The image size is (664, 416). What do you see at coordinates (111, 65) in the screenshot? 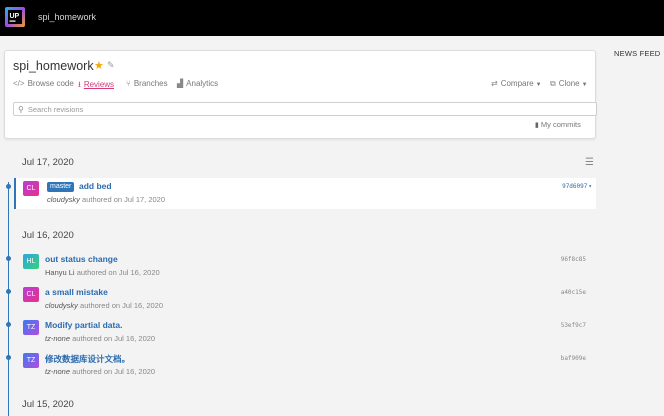
I see `edit-pencil-icon: ✎` at bounding box center [111, 65].